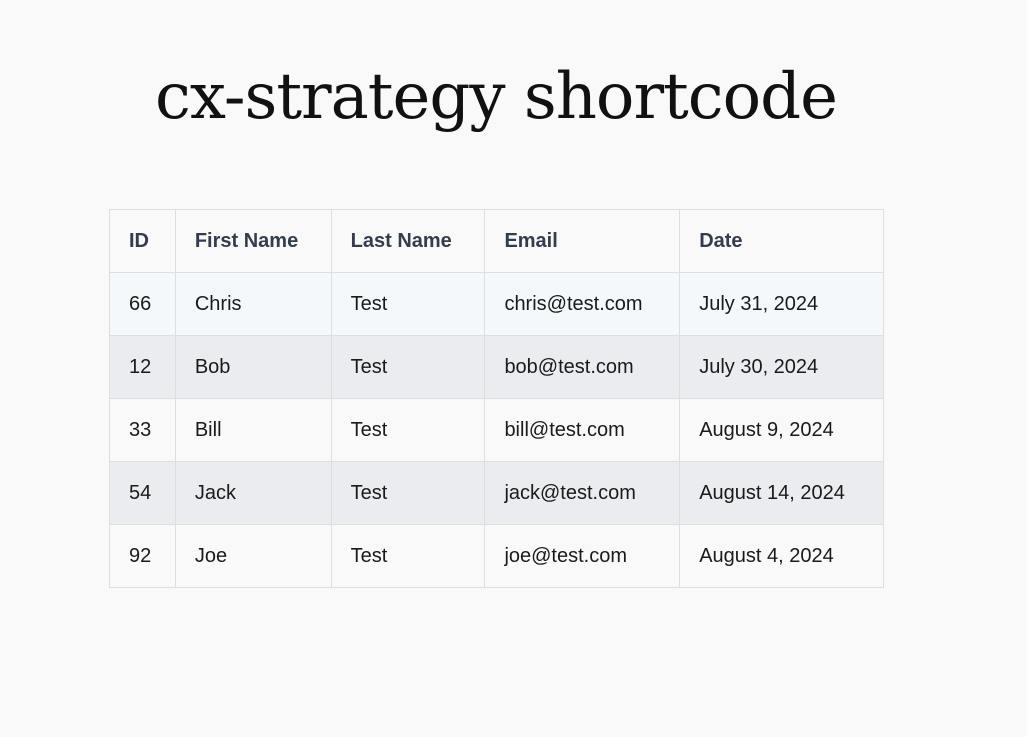  I want to click on column-header-email: Email, so click(582, 241).